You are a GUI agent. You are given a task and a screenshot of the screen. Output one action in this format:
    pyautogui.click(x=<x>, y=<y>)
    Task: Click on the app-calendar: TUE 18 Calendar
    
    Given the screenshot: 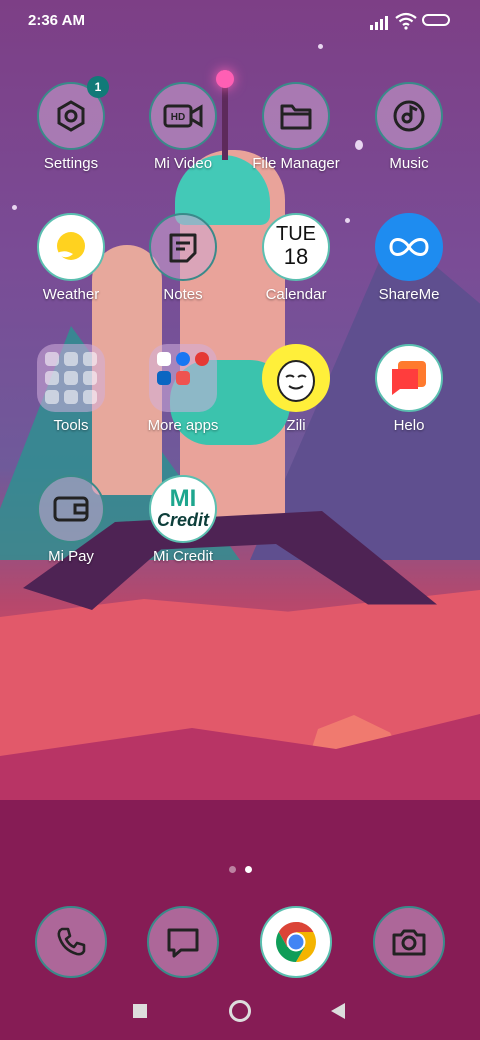 What is the action you would take?
    pyautogui.click(x=296, y=258)
    